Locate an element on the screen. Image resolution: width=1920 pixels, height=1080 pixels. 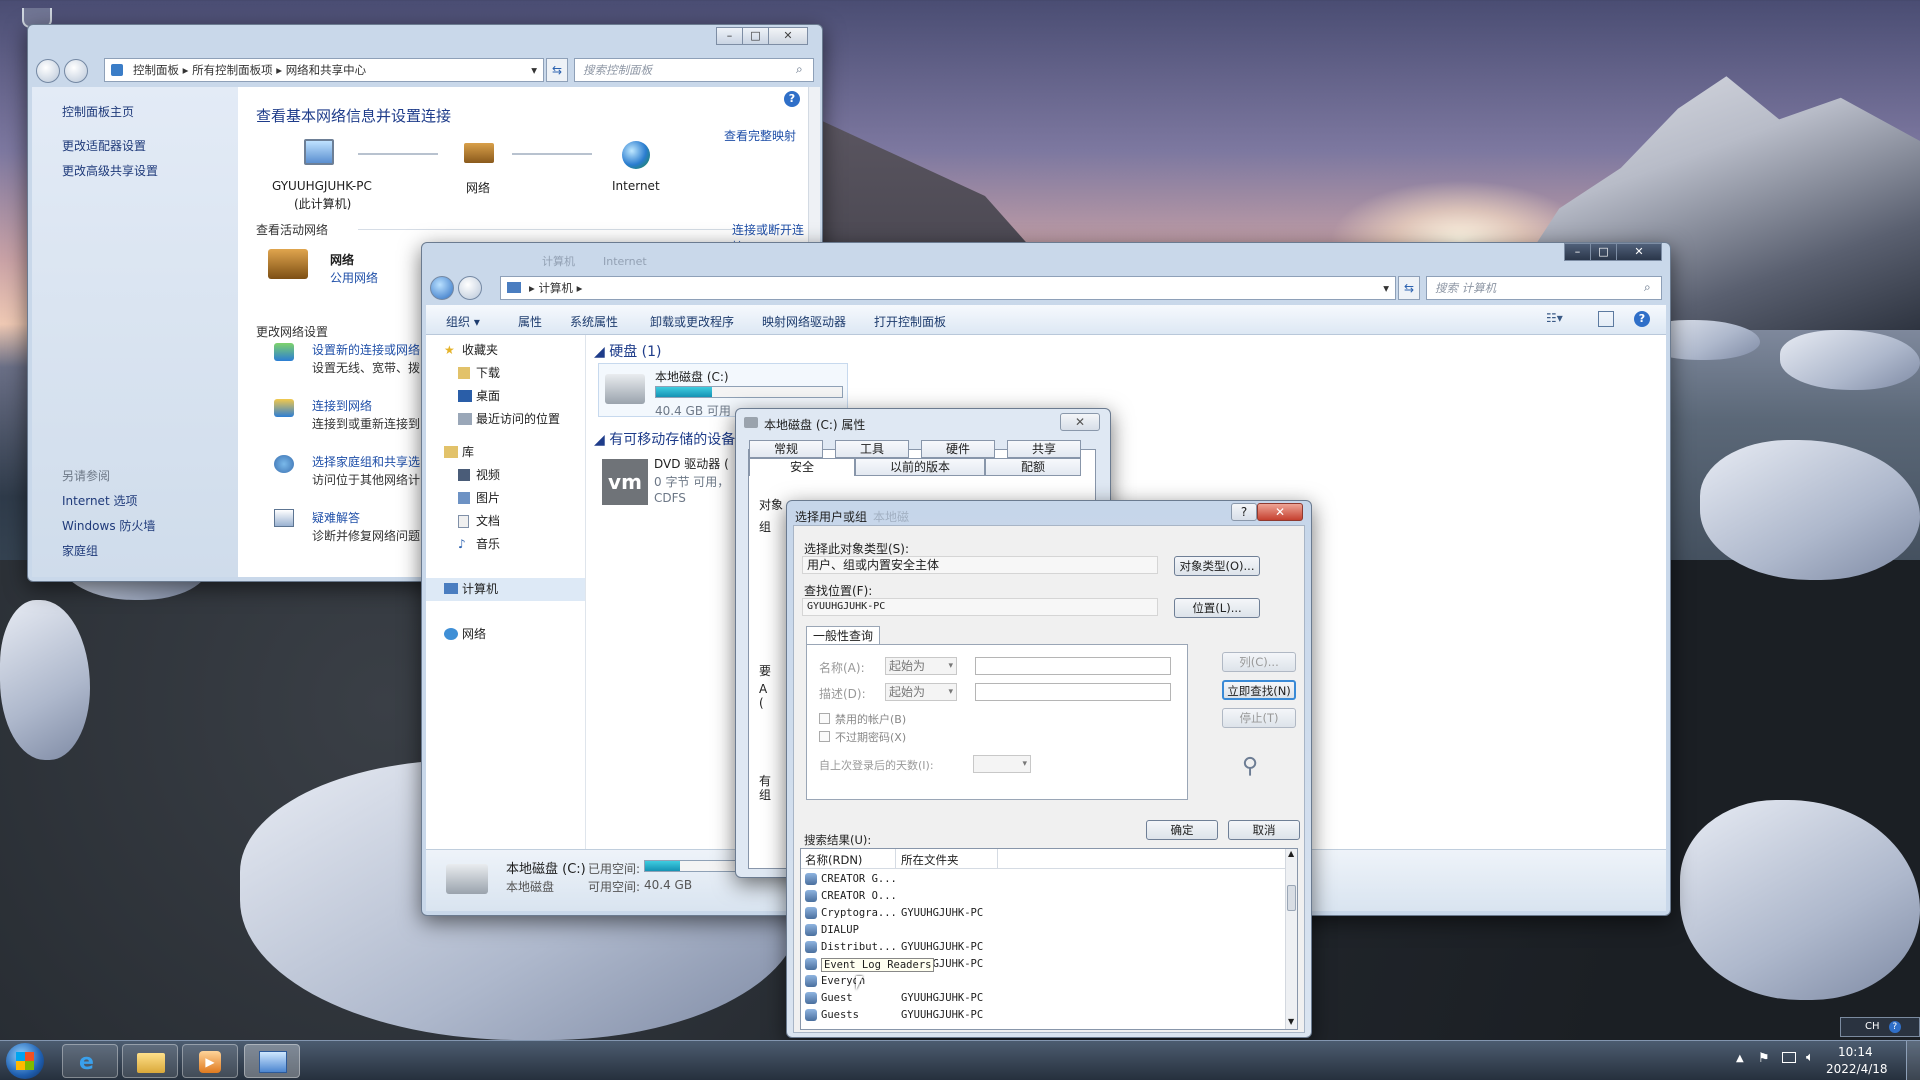
task-title: 疑难解答 is located at coordinates (336, 517).